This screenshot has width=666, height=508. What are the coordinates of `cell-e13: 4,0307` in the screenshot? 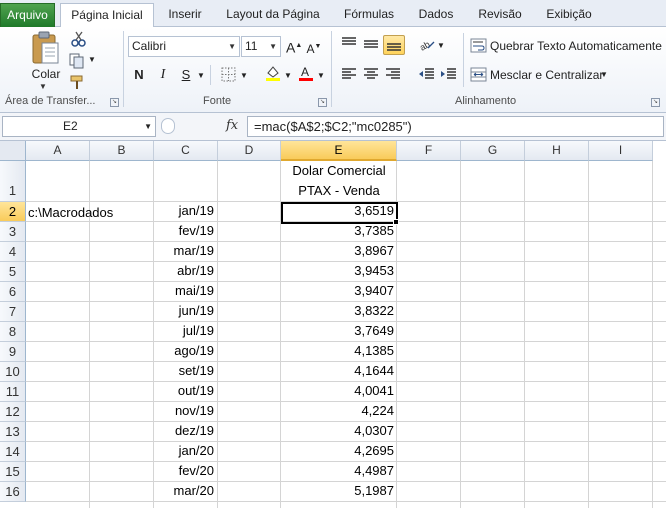 It's located at (339, 430).